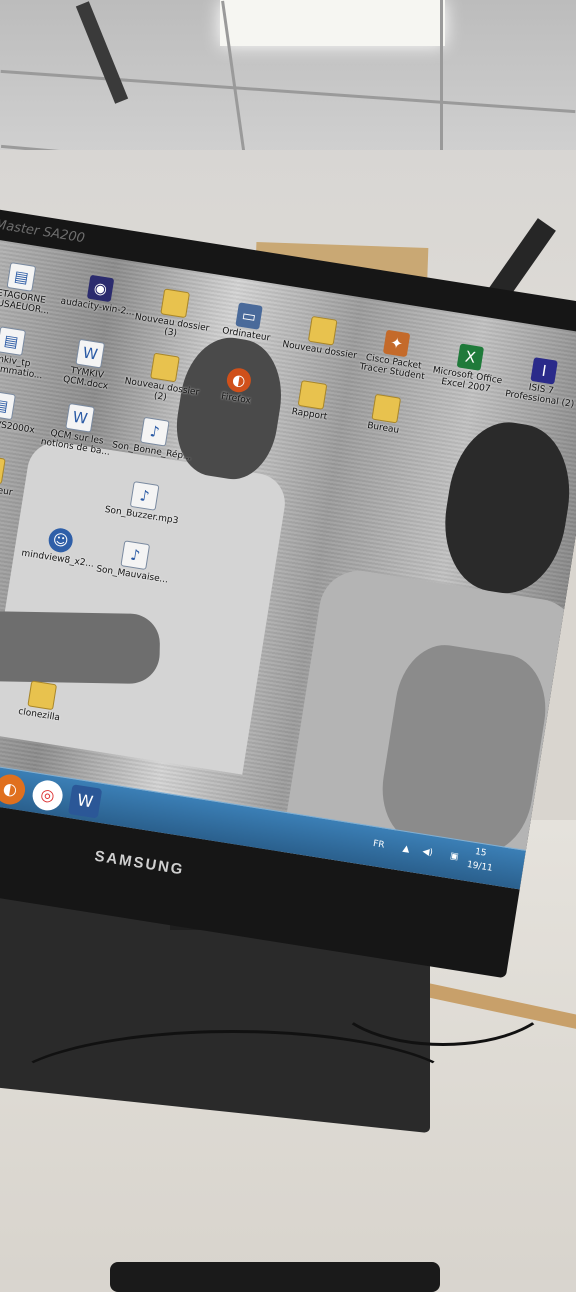 The height and width of the screenshot is (1292, 576). What do you see at coordinates (14, 789) in the screenshot?
I see `taskbar-firefox-icon: ◐` at bounding box center [14, 789].